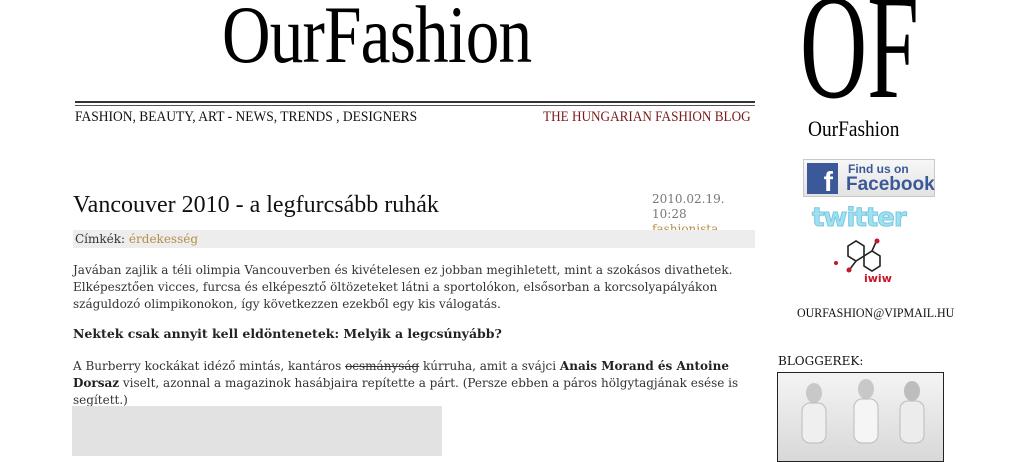 The height and width of the screenshot is (462, 1024). I want to click on tag-link: érdekesség, so click(163, 239).